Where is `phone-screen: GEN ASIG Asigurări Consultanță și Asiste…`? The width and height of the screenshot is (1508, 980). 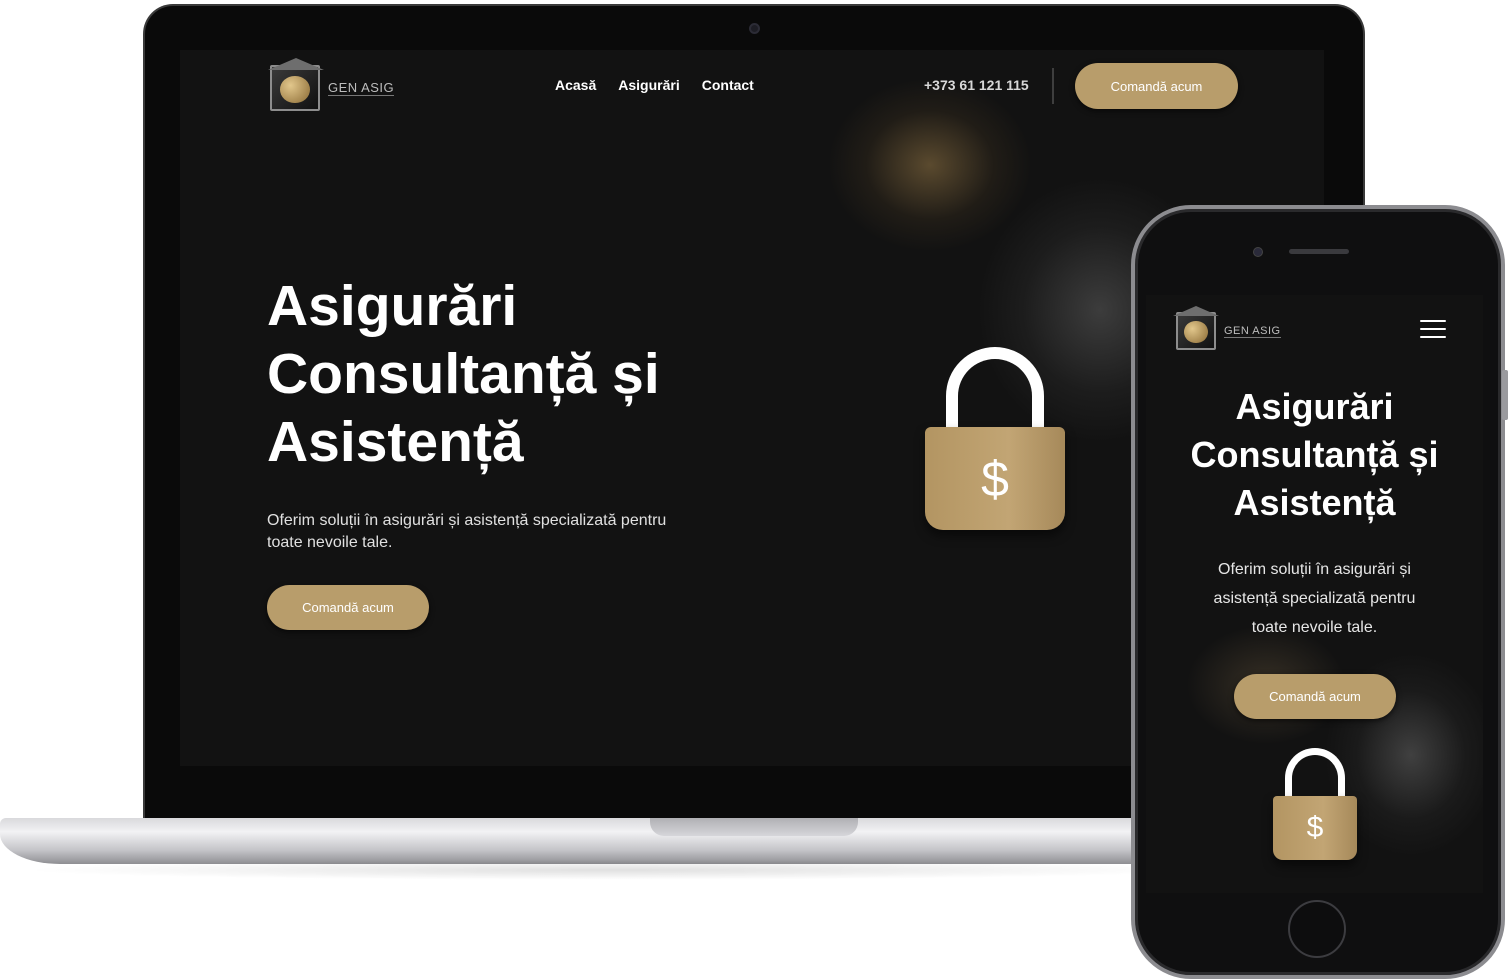
phone-screen: GEN ASIG Asigurări Consultanță și Asiste… is located at coordinates (1314, 594).